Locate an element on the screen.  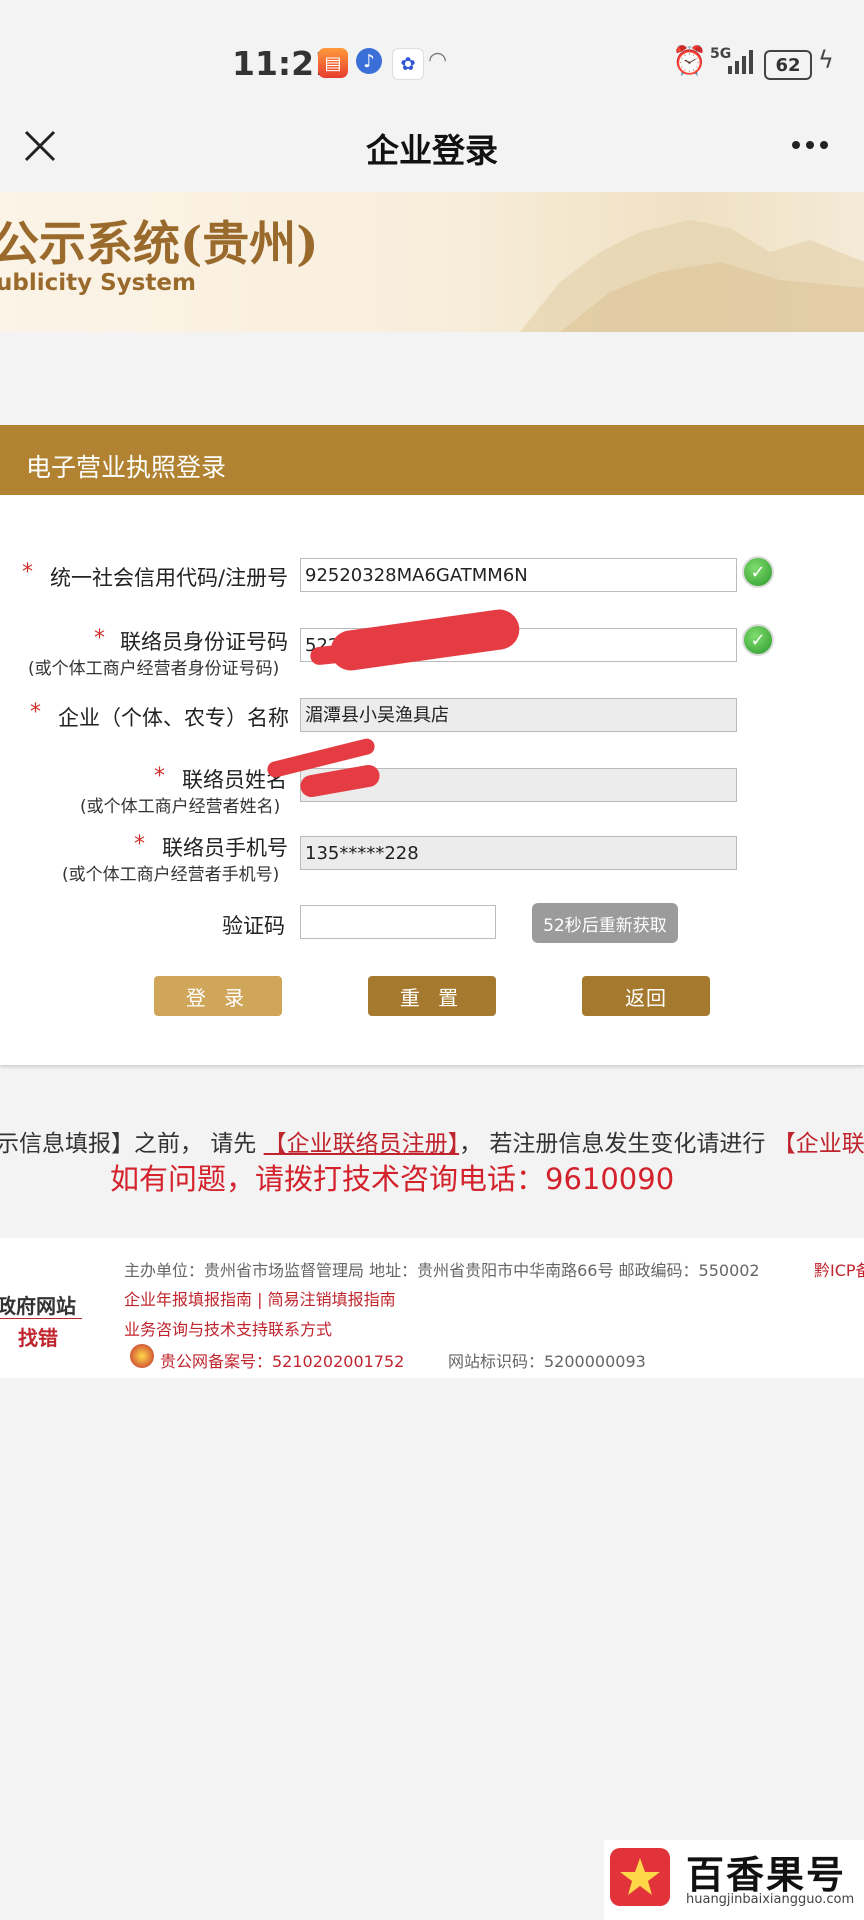
banner-subtitle: ublicity System is located at coordinates (98, 283).